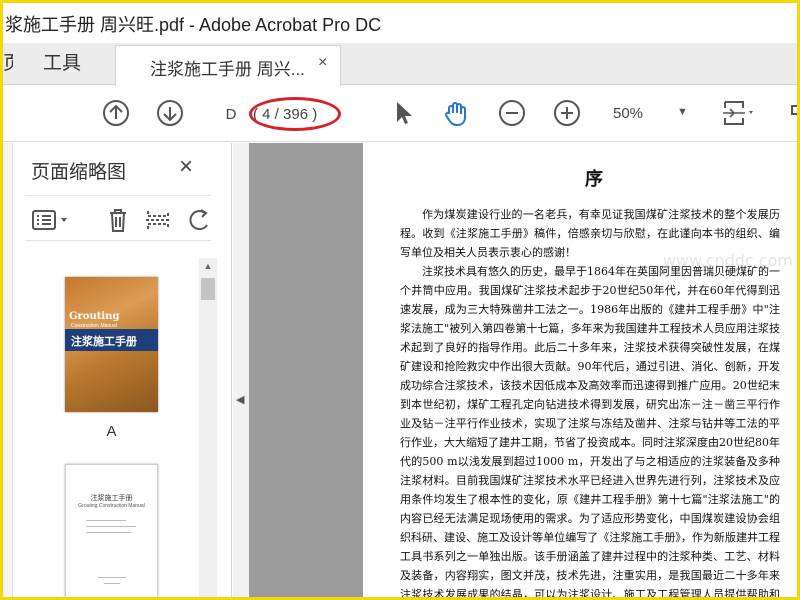  I want to click on zoom-in-icon, so click(567, 113).